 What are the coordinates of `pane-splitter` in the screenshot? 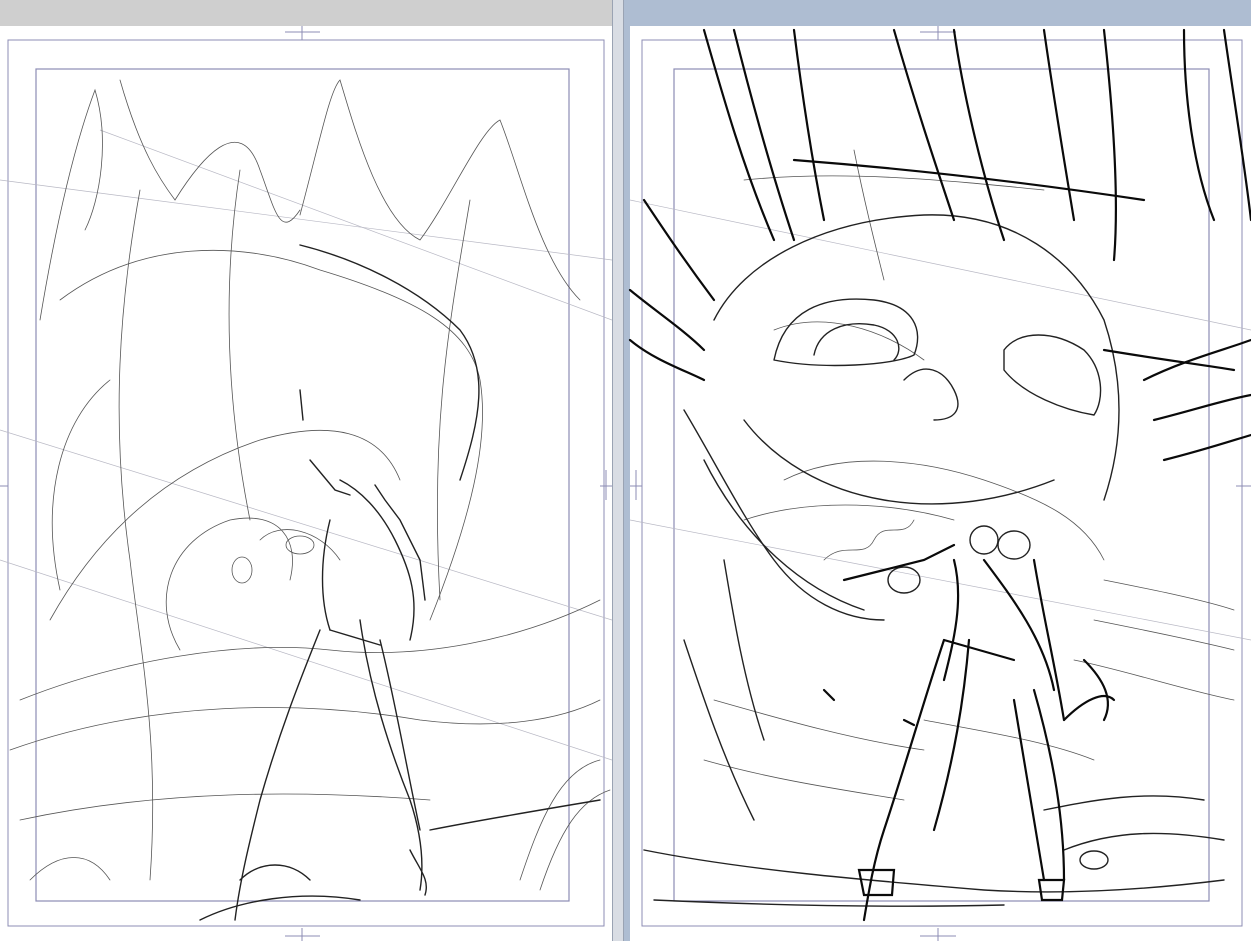 It's located at (618, 470).